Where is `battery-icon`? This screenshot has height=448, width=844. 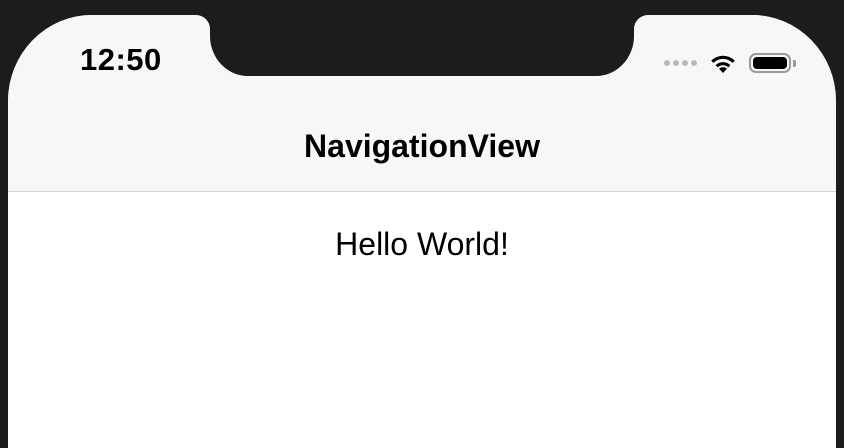 battery-icon is located at coordinates (772, 63).